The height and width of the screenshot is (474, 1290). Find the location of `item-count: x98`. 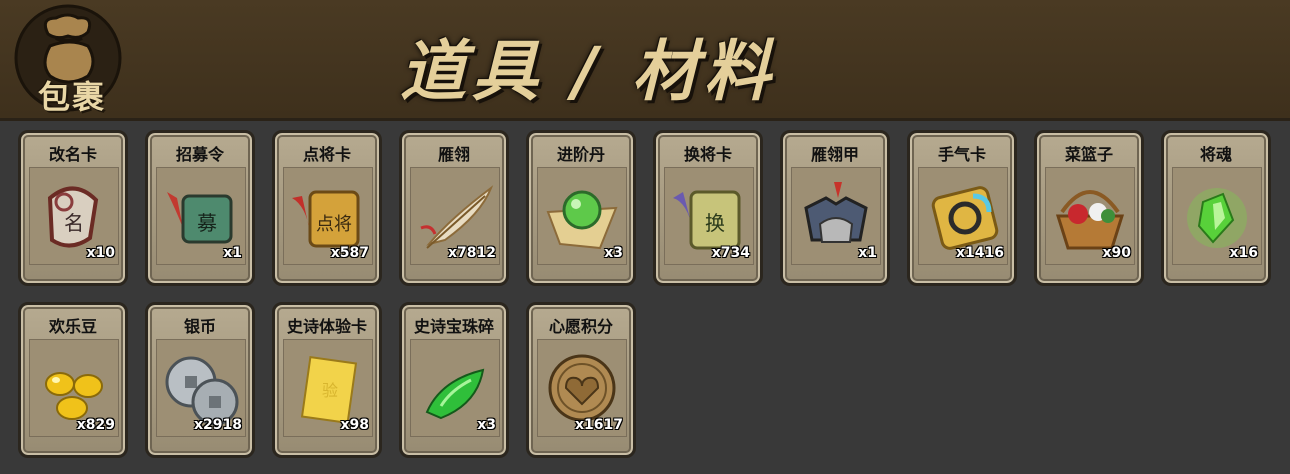

item-count: x98 is located at coordinates (354, 425).